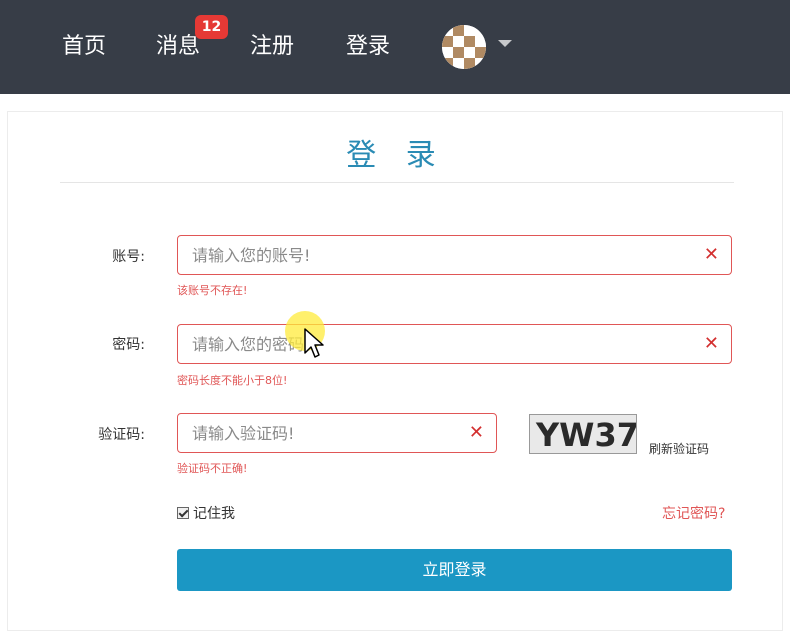 Image resolution: width=790 pixels, height=631 pixels. What do you see at coordinates (232, 380) in the screenshot?
I see `password-error: 密码长度不能小于8位!` at bounding box center [232, 380].